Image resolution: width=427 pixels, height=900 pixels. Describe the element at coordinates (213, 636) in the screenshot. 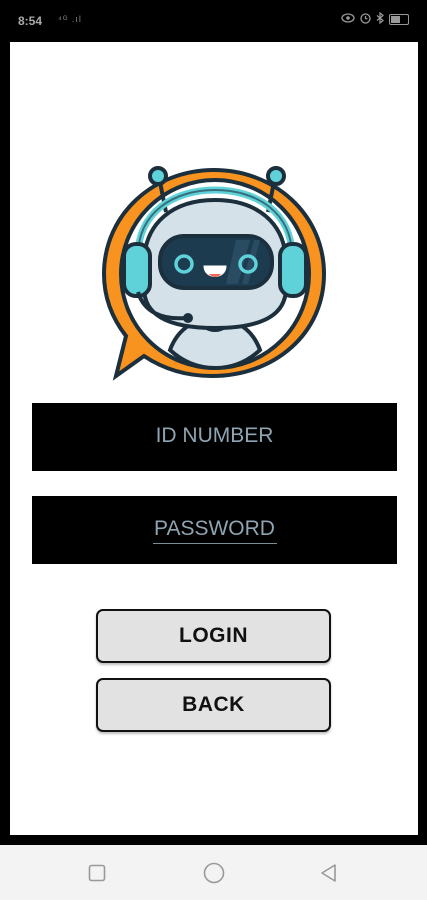

I see `login-button: LOGIN` at that location.